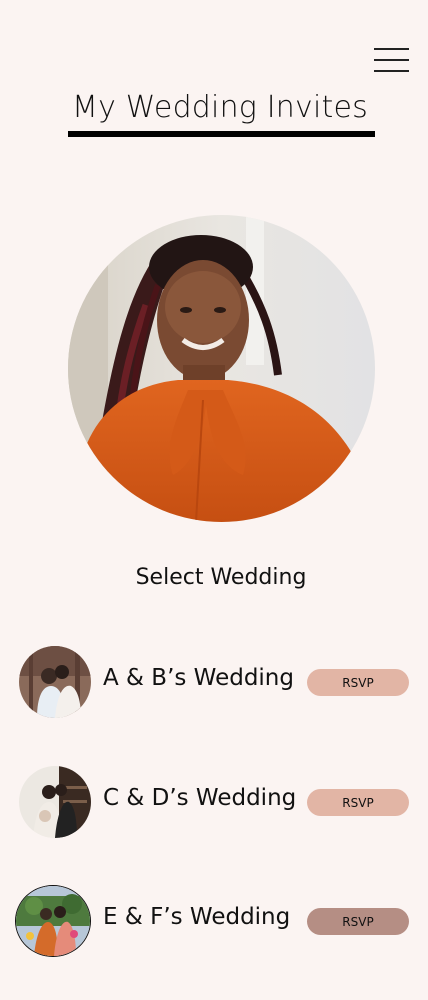 This screenshot has height=1000, width=428. I want to click on hamburger-menu-button, so click(392, 60).